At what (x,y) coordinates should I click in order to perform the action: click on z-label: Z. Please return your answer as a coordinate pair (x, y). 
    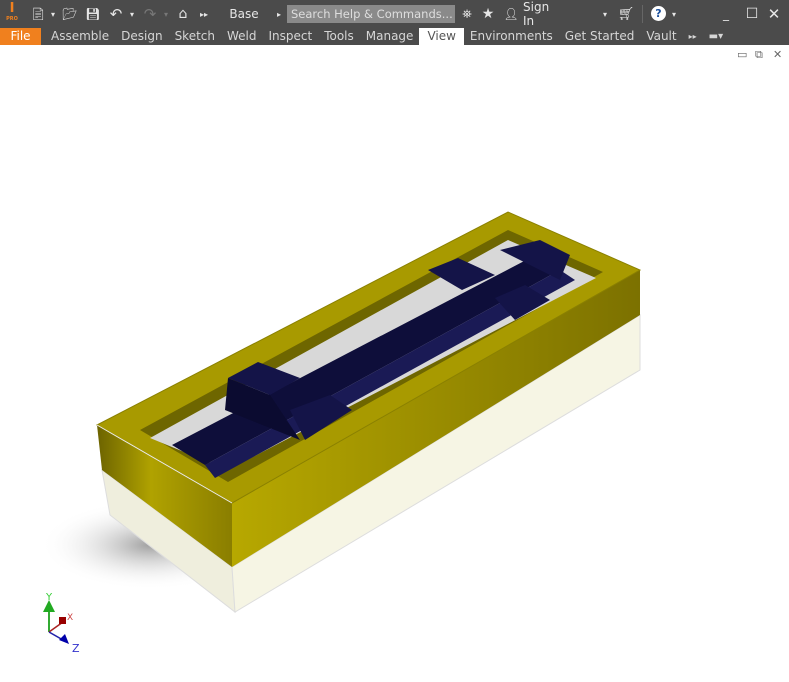
    Looking at the image, I should click on (76, 648).